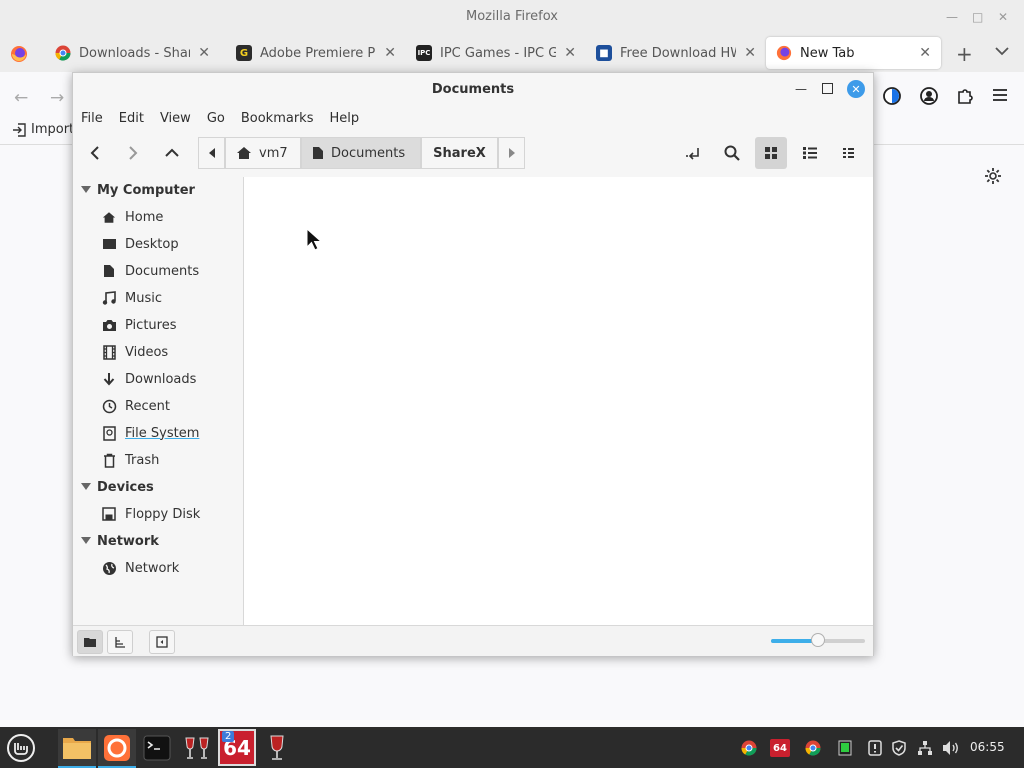  I want to click on tray-chrome-icon, so click(749, 748).